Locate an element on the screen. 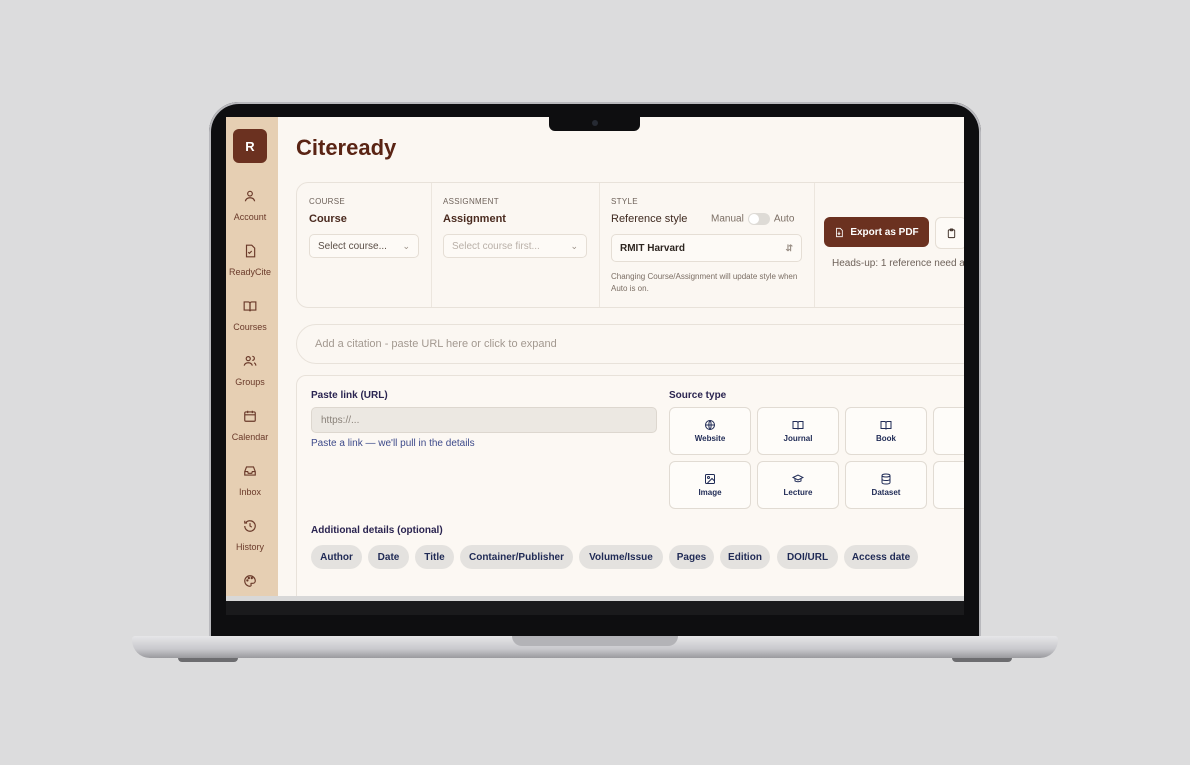 The width and height of the screenshot is (1190, 765). database-icon is located at coordinates (886, 479).